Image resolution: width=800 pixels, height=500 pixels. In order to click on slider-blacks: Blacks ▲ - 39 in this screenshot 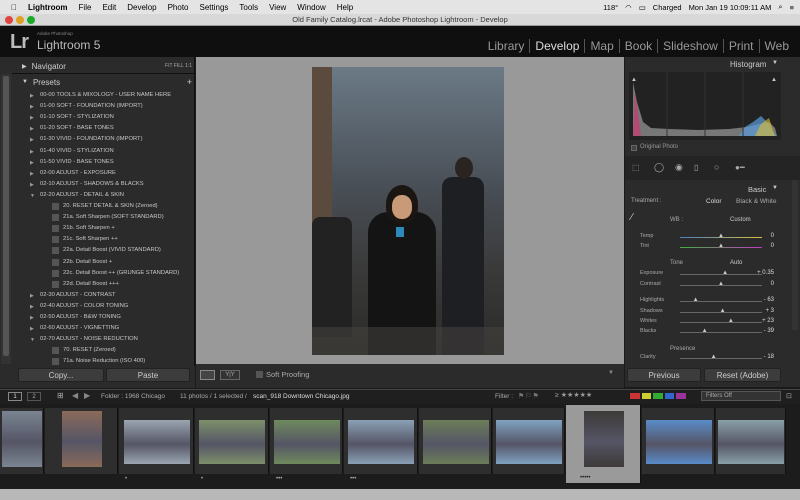, I will do `click(707, 332)`.